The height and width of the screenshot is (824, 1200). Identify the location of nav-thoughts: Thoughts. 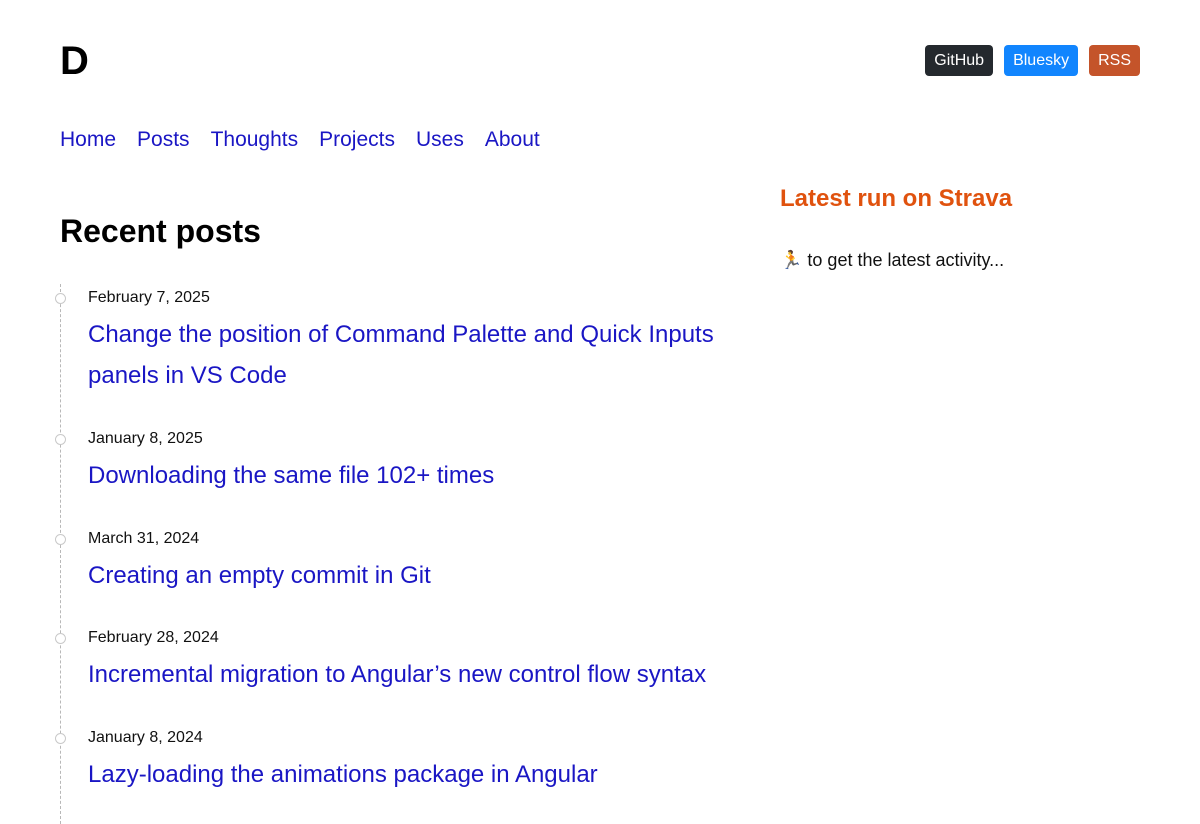
(255, 140).